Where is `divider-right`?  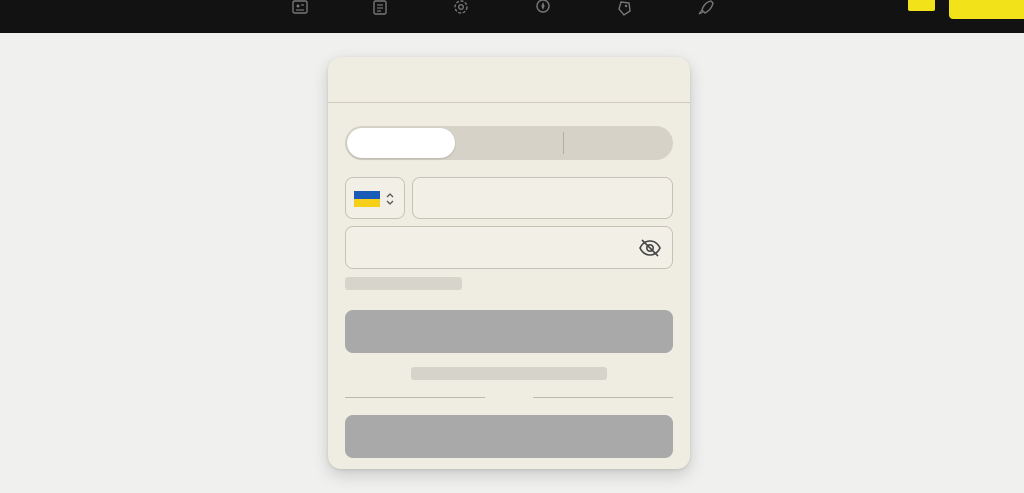
divider-right is located at coordinates (603, 397).